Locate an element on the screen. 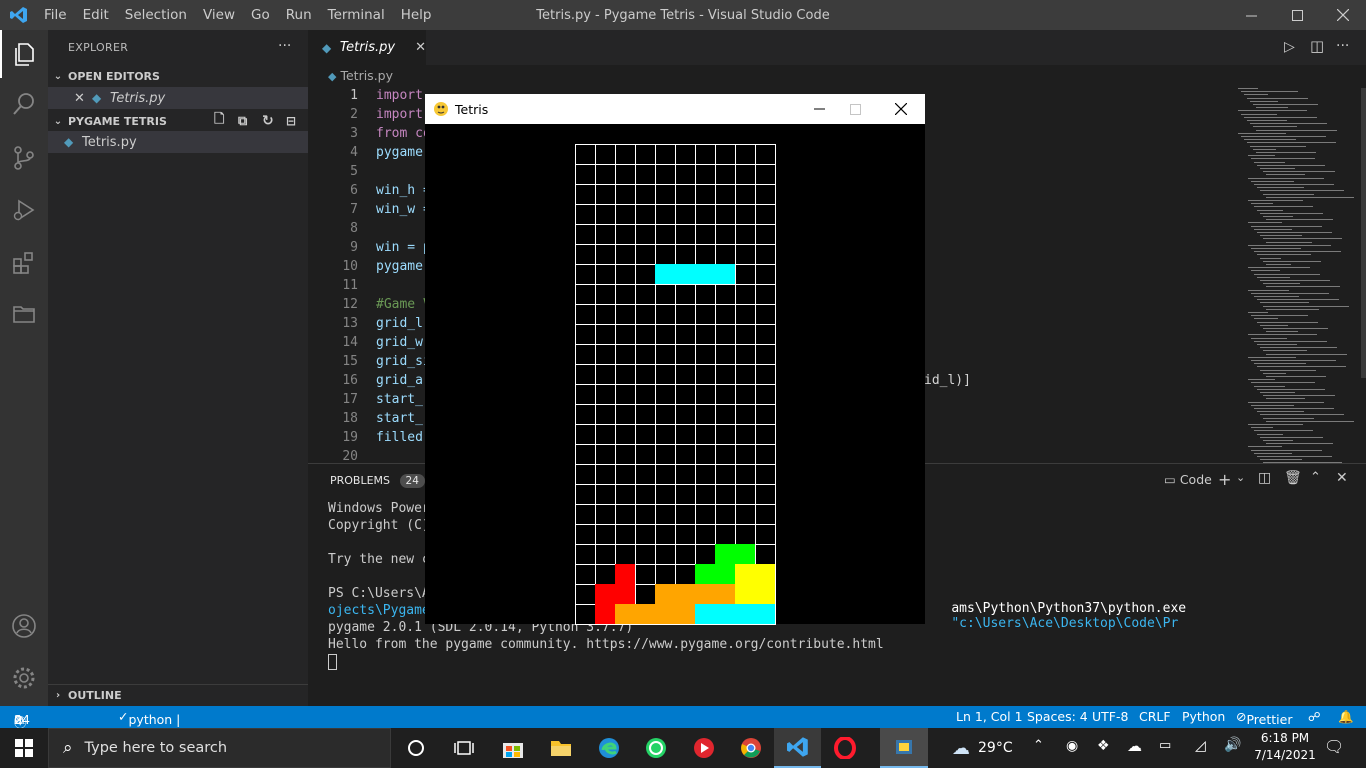  menu-file: File is located at coordinates (55, 15).